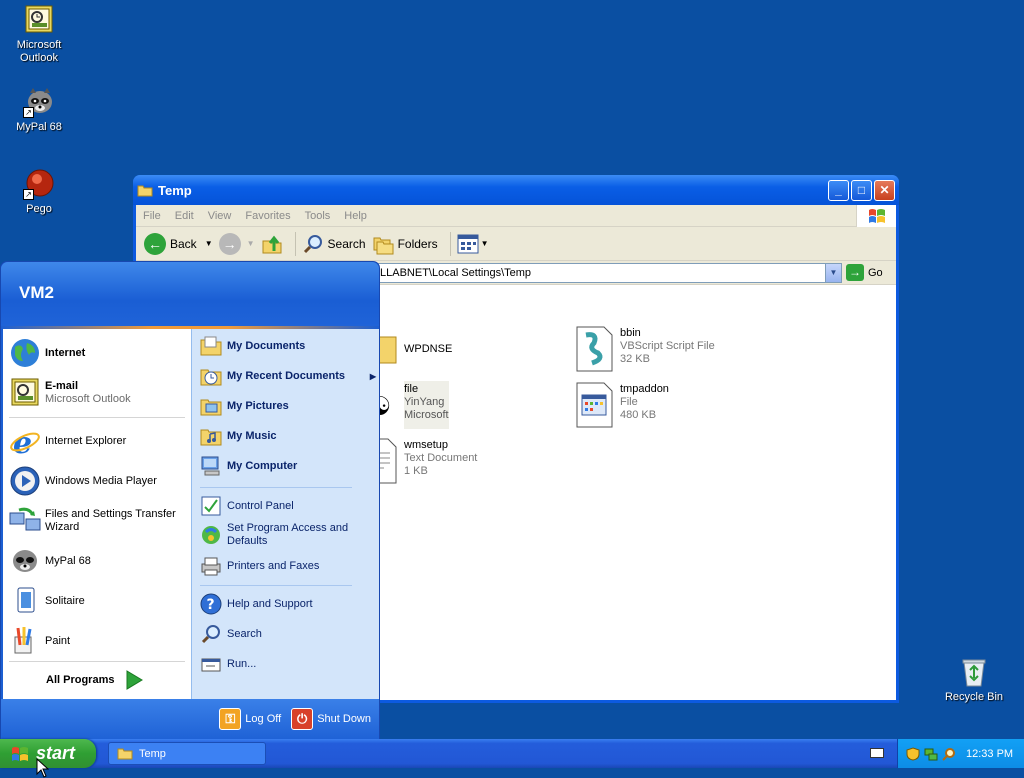 The width and height of the screenshot is (1024, 778). I want to click on file-item-bbin: bbin VBScript Script File 32 KB, so click(644, 349).